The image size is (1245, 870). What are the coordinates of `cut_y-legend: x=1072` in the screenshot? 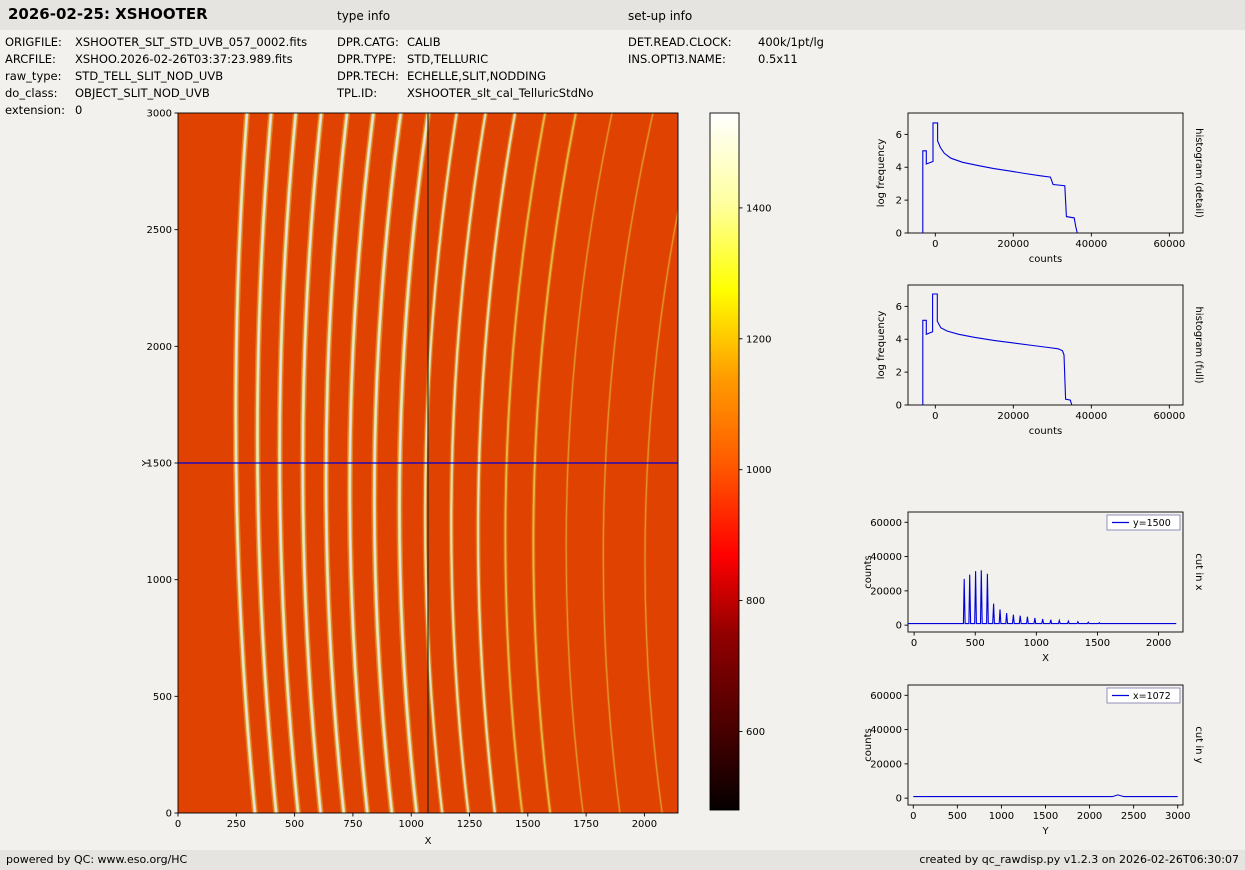 It's located at (1143, 695).